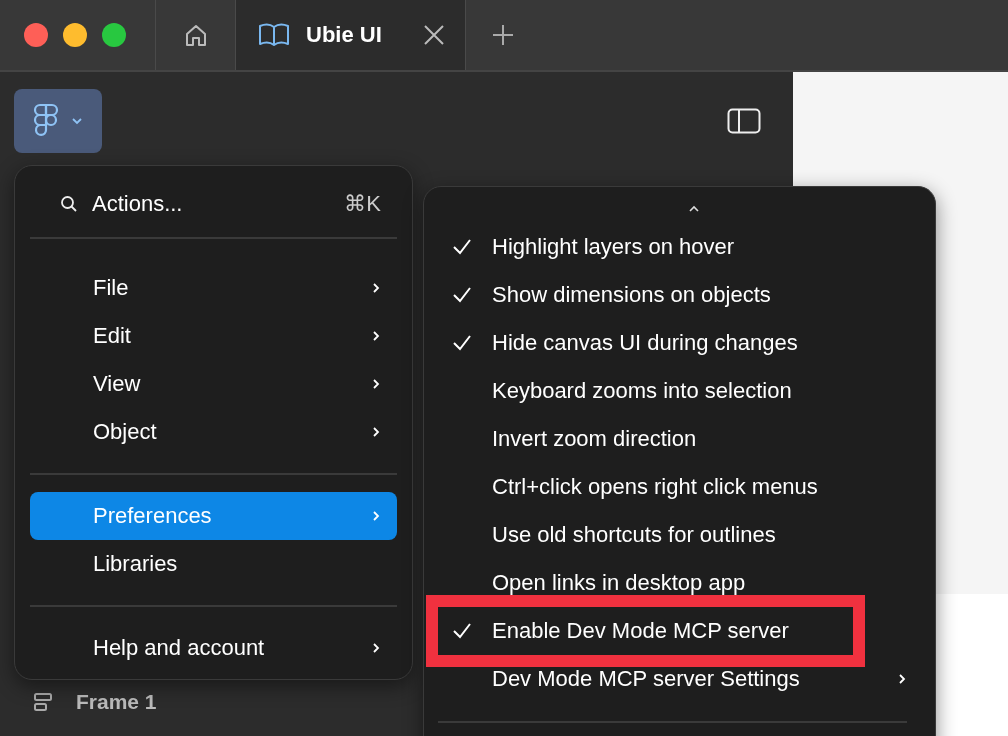  What do you see at coordinates (44, 702) in the screenshot?
I see `layout-icon` at bounding box center [44, 702].